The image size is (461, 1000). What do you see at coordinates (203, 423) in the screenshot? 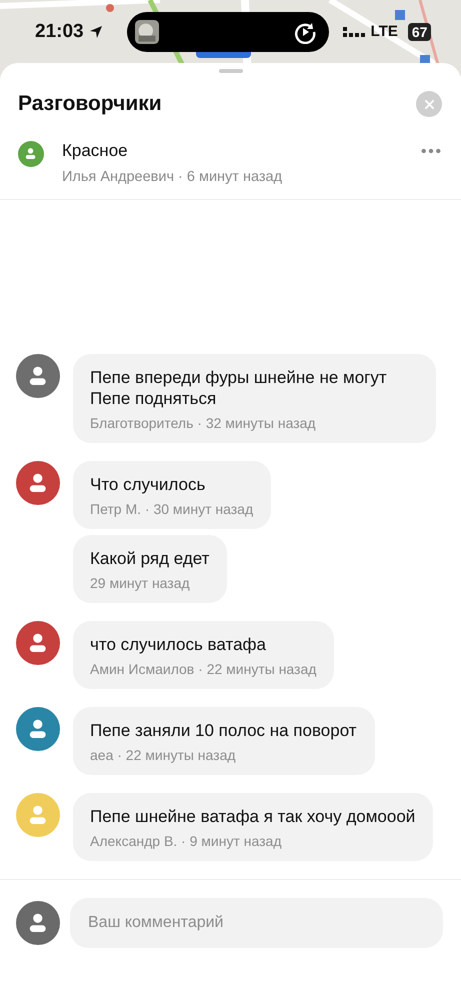
I see `comment-meta: Благотворитель · 32 минуты назад` at bounding box center [203, 423].